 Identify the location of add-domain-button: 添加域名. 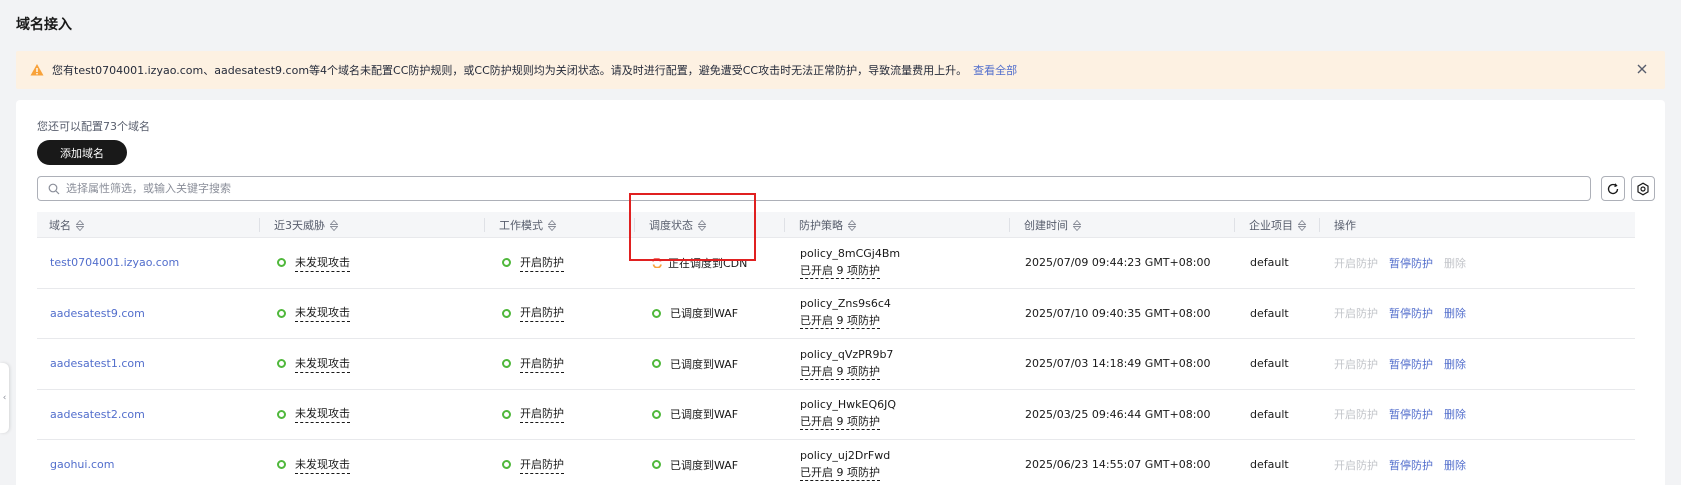
(82, 152).